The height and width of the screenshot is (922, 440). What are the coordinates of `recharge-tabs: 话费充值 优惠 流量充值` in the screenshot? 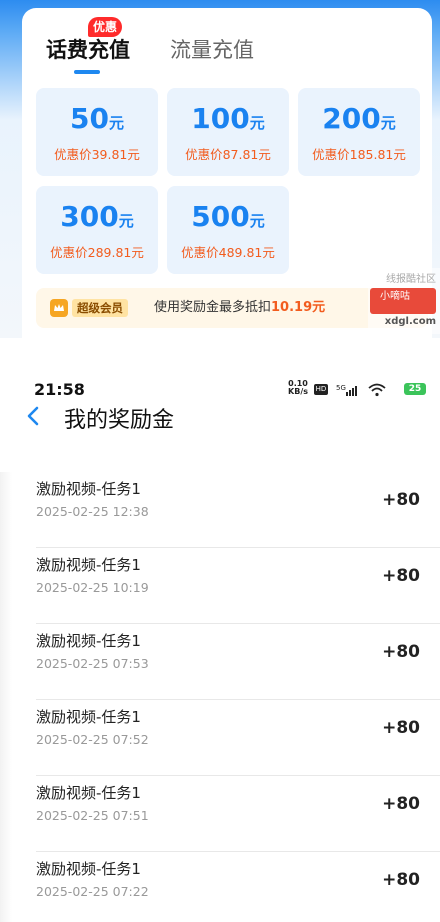 It's located at (227, 43).